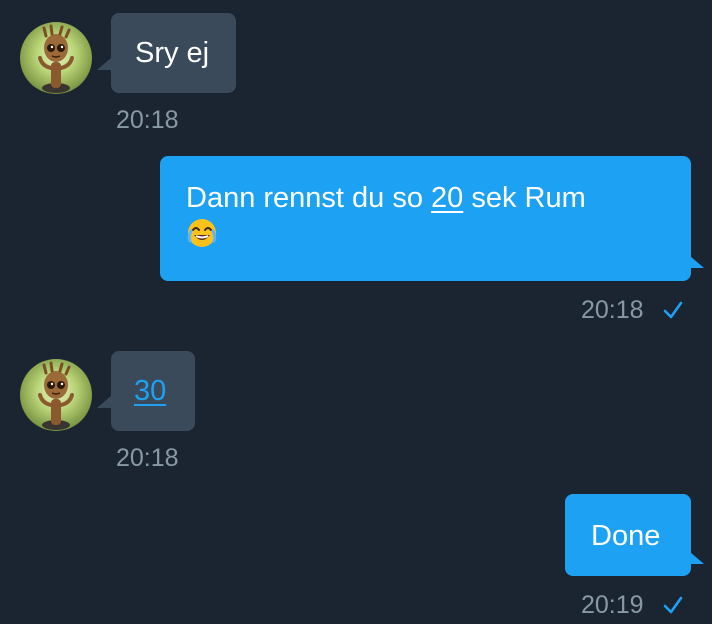 The height and width of the screenshot is (624, 712). Describe the element at coordinates (447, 198) in the screenshot. I see `message-link: 20` at that location.